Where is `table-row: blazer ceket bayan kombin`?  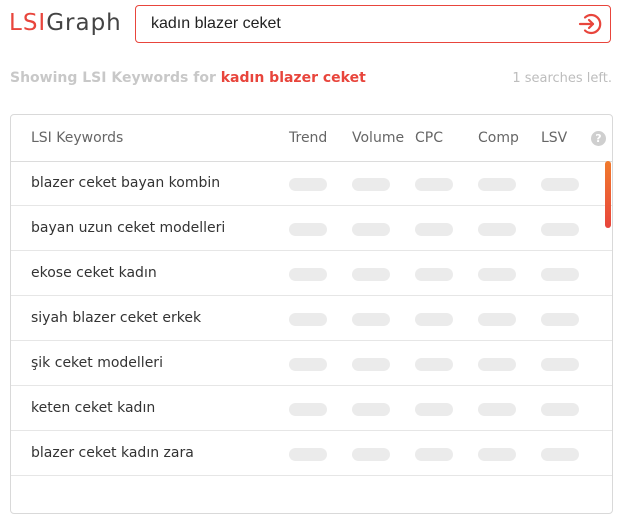 table-row: blazer ceket bayan kombin is located at coordinates (311, 183).